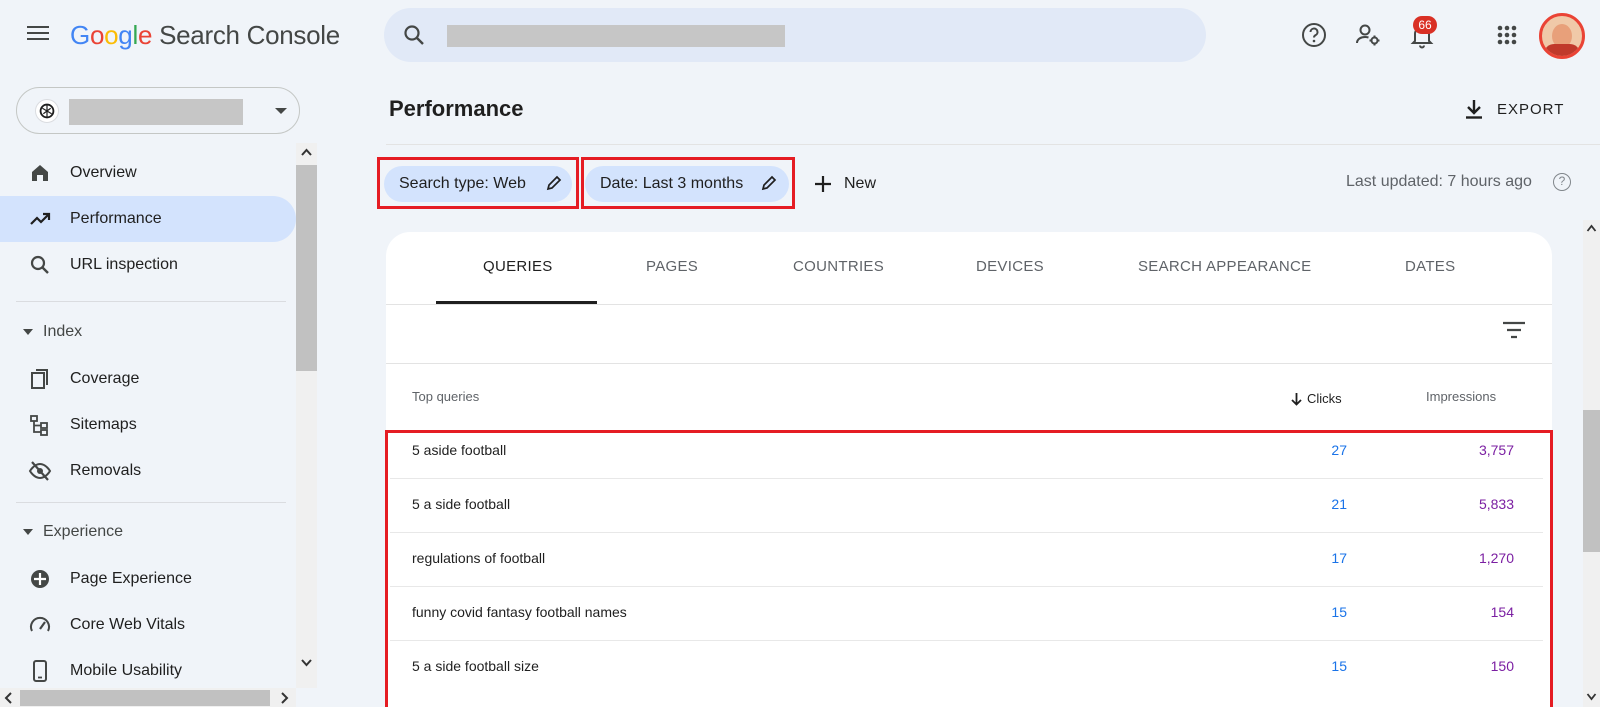 This screenshot has height=707, width=1600. Describe the element at coordinates (1514, 330) in the screenshot. I see `filter-rows-icon` at that location.